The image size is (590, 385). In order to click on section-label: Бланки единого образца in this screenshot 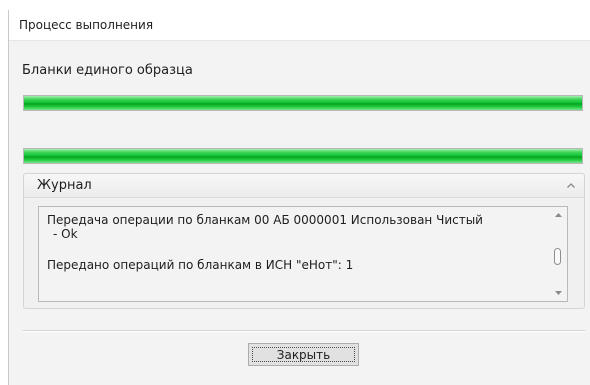, I will do `click(107, 70)`.